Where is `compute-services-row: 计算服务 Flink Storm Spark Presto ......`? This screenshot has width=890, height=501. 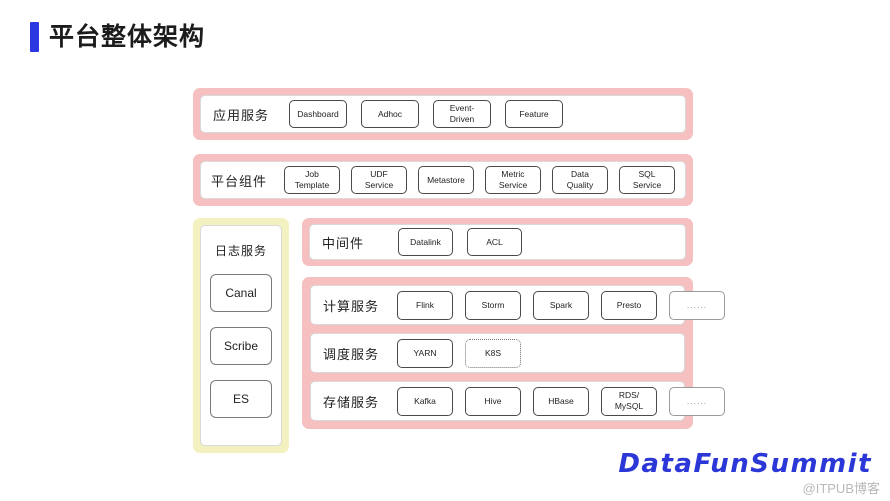 compute-services-row: 计算服务 Flink Storm Spark Presto ...... is located at coordinates (517, 305).